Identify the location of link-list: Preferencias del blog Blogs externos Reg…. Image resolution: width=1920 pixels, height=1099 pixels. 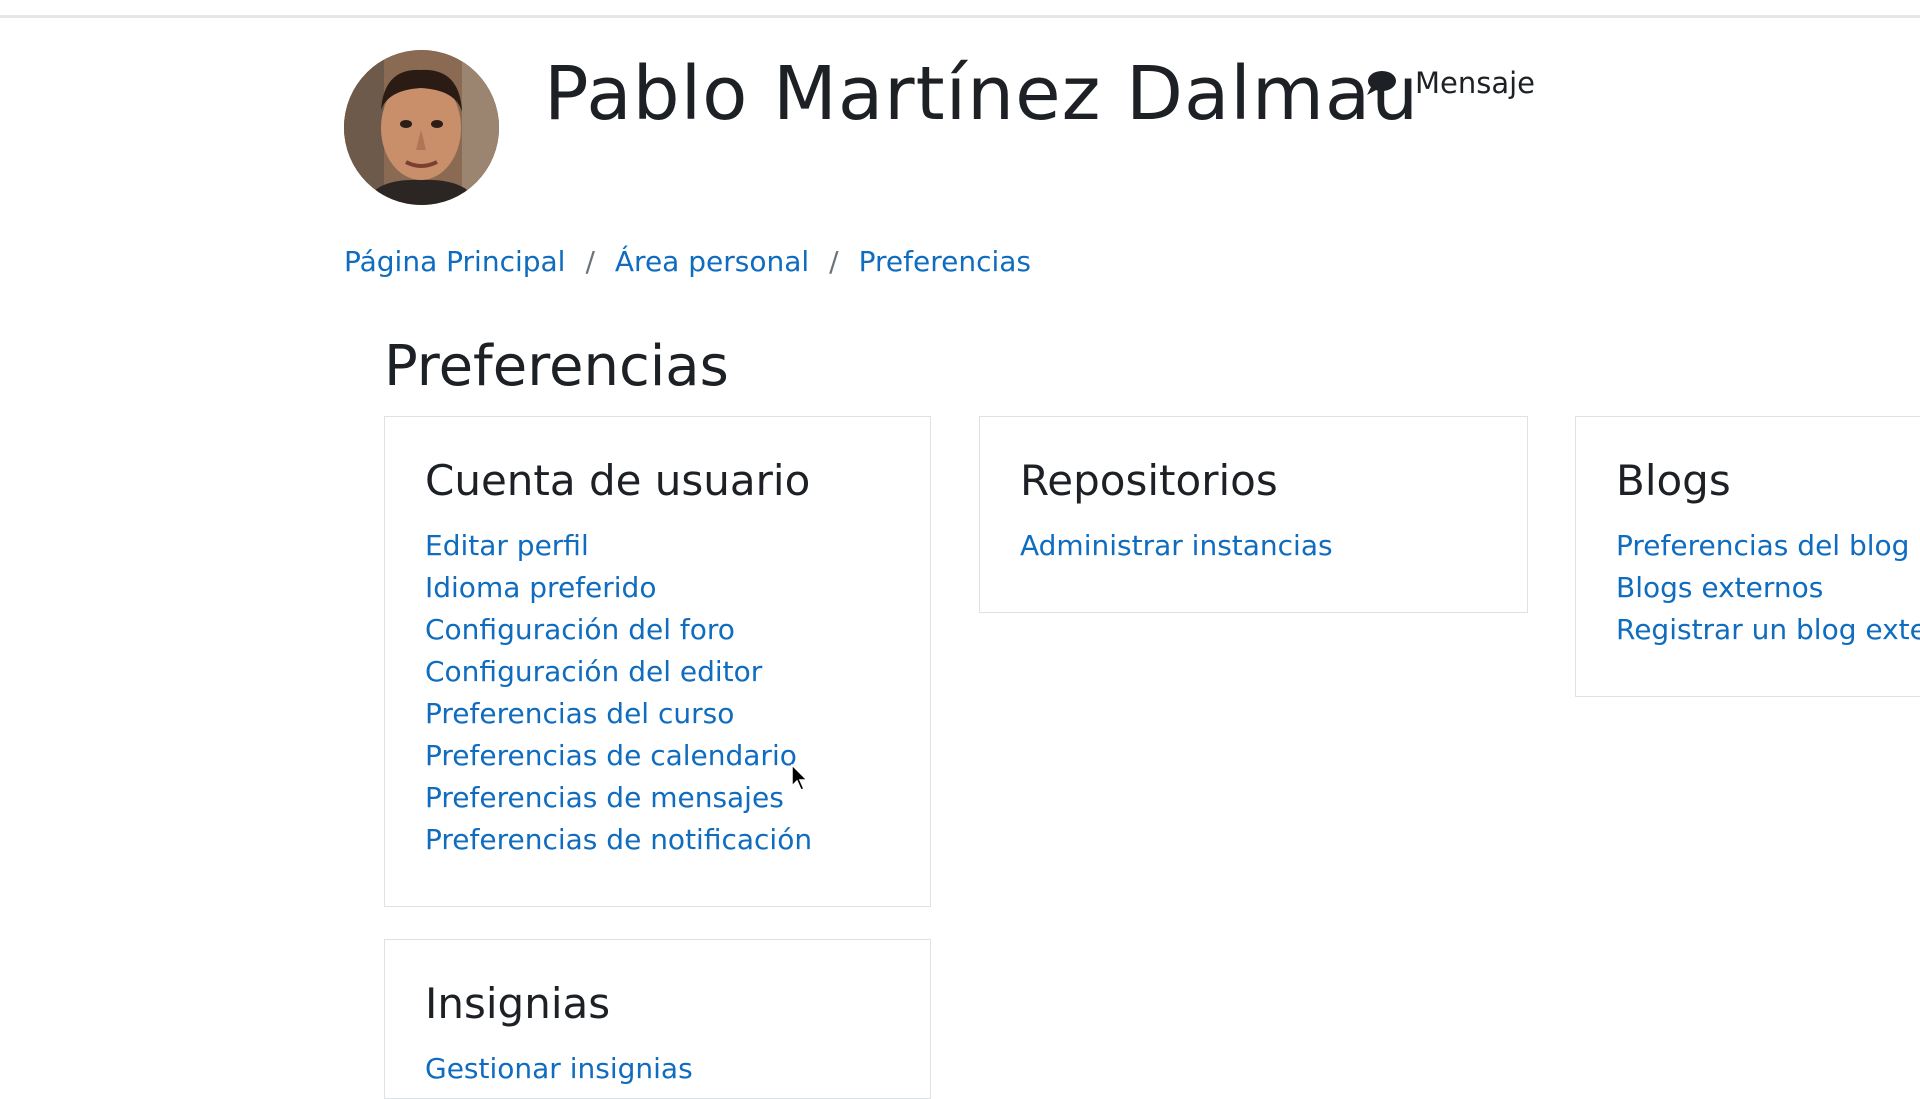
(1768, 588).